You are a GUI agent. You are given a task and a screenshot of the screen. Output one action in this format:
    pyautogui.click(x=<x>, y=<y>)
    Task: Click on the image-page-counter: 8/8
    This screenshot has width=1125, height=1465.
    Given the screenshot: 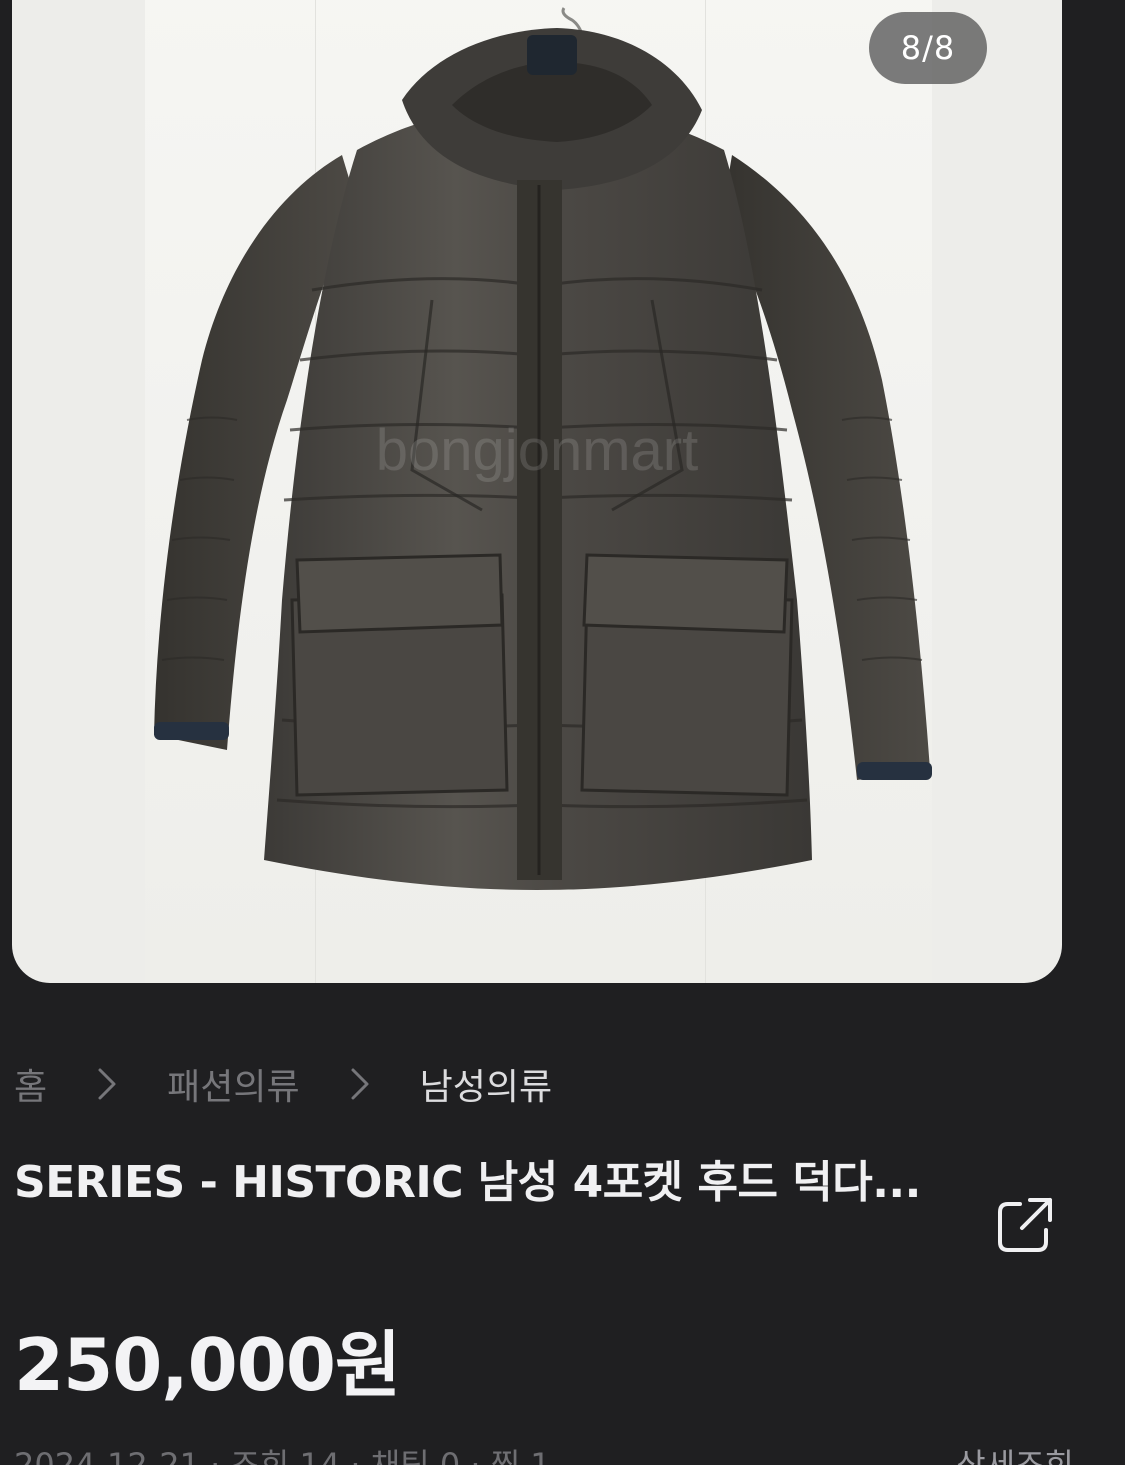 What is the action you would take?
    pyautogui.click(x=928, y=48)
    